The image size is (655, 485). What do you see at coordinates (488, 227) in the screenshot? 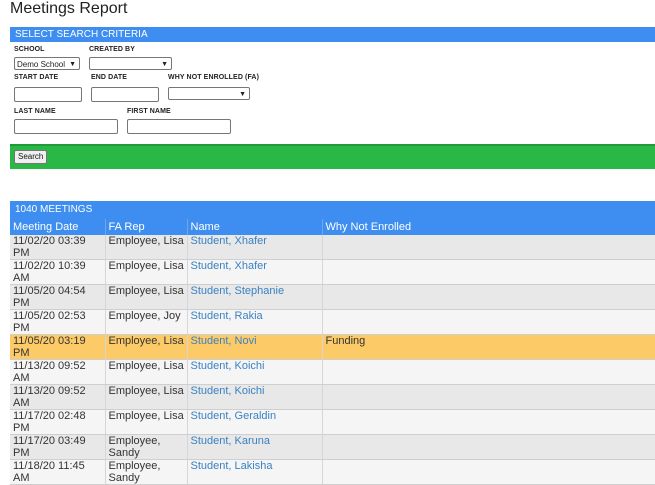
I see `column-header-why-not-enrolled: Why Not Enrolled` at bounding box center [488, 227].